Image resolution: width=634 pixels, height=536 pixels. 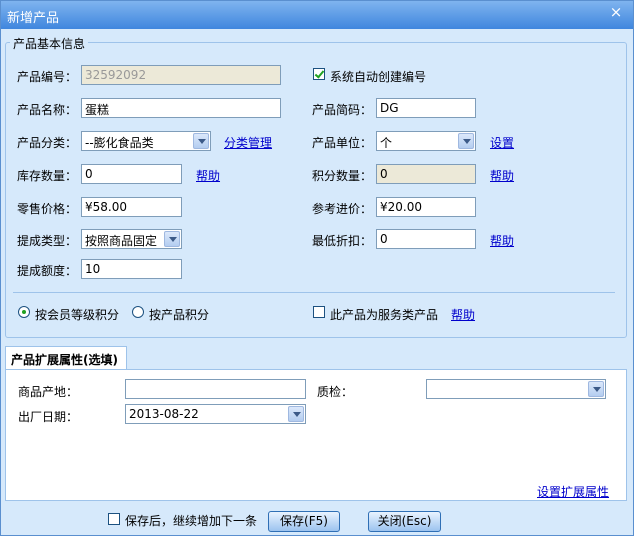 I want to click on continue-add-checkbox, so click(x=114, y=519).